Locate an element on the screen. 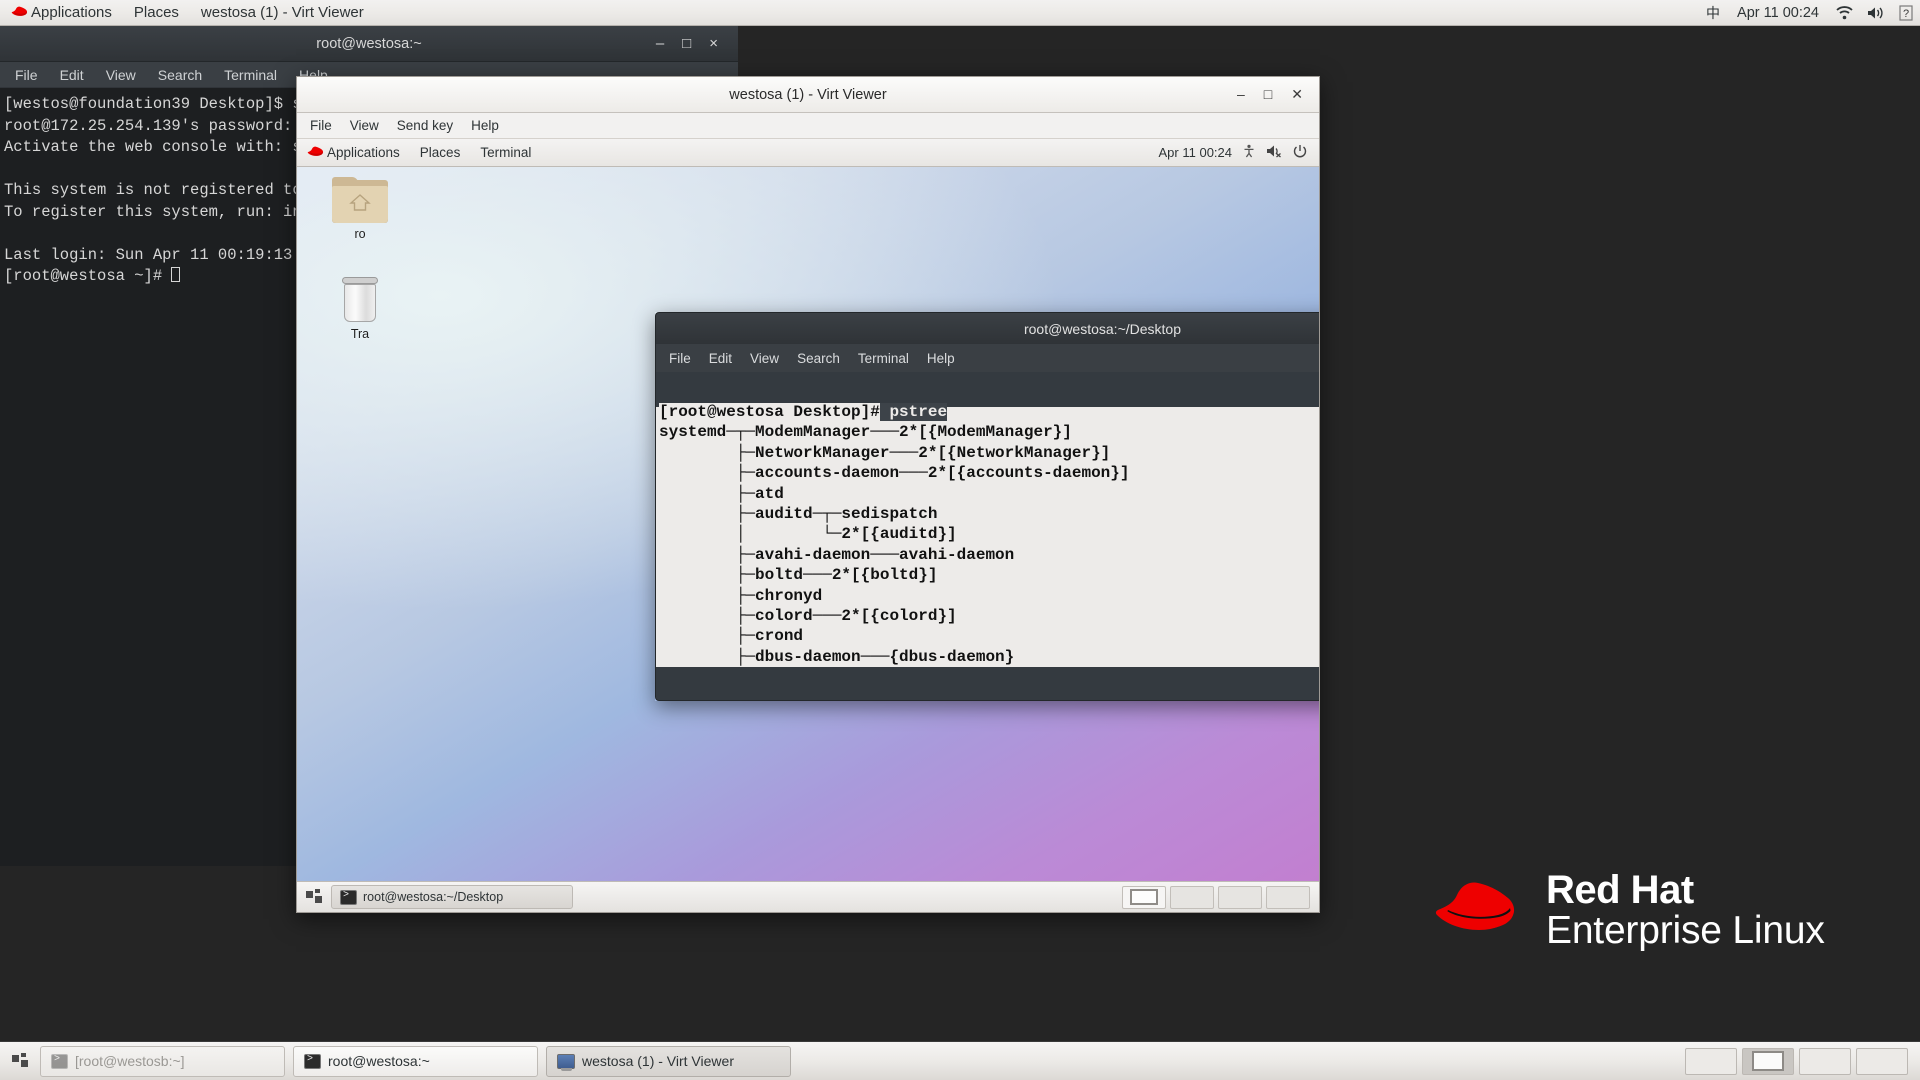 The image size is (1920, 1080). guest-workspace-switcher is located at coordinates (1218, 897).